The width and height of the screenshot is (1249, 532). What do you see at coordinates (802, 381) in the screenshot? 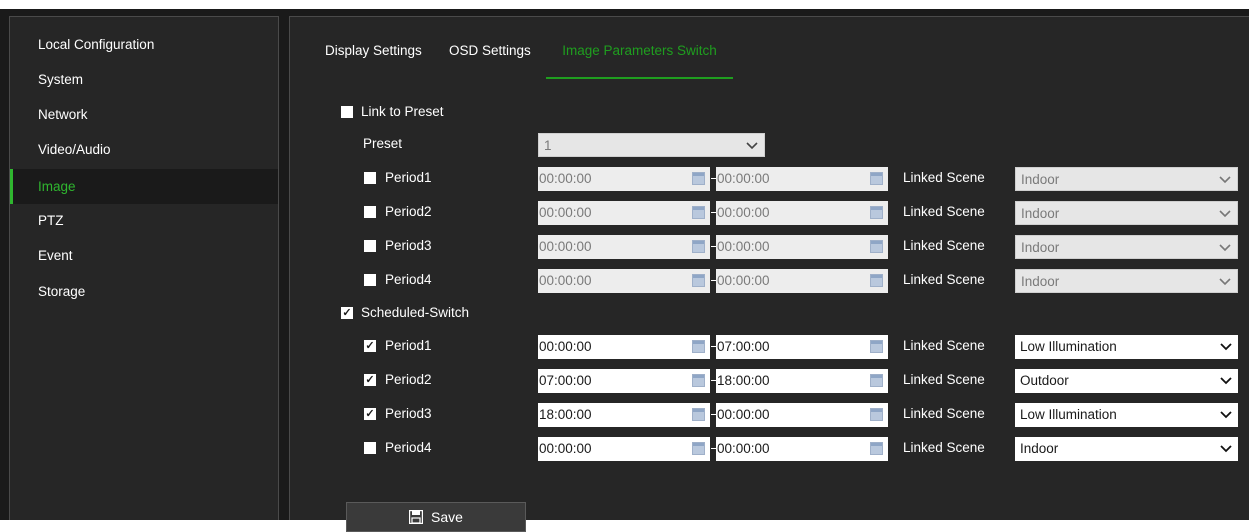
I see `end-time-input: 18:00:00` at bounding box center [802, 381].